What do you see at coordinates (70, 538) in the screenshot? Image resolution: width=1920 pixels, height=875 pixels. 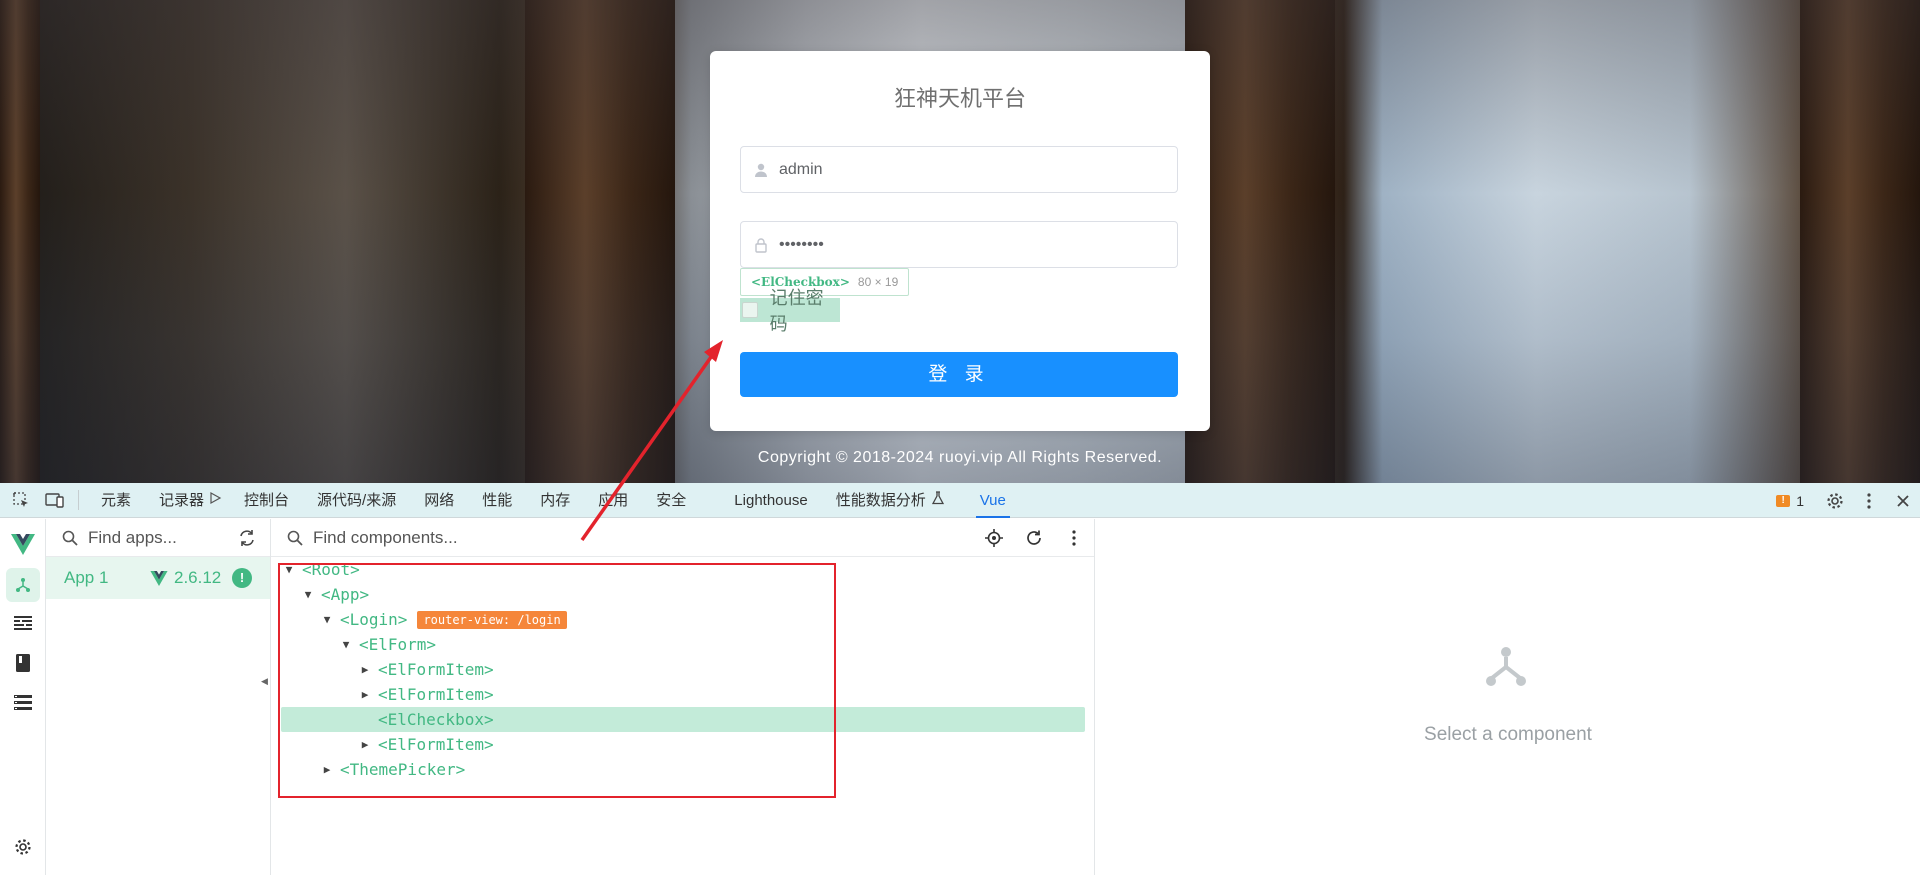 I see `search-icon` at bounding box center [70, 538].